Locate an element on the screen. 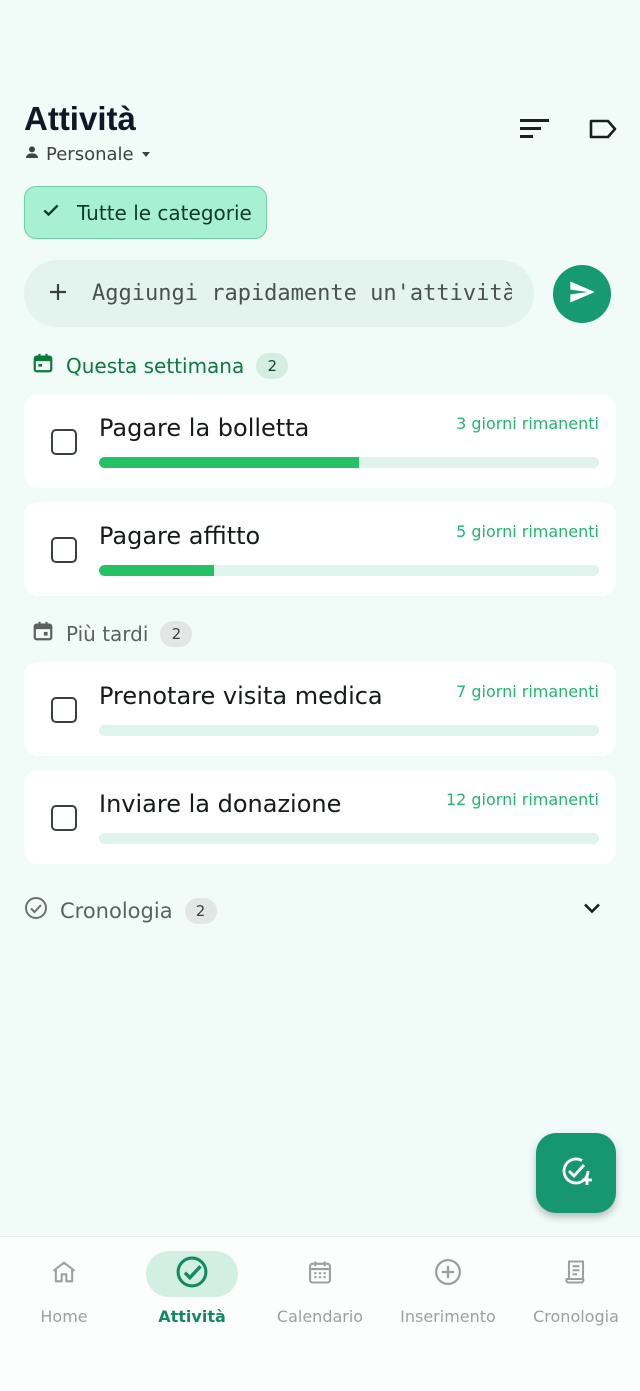 The width and height of the screenshot is (640, 1391). profile-label: Personale is located at coordinates (90, 154).